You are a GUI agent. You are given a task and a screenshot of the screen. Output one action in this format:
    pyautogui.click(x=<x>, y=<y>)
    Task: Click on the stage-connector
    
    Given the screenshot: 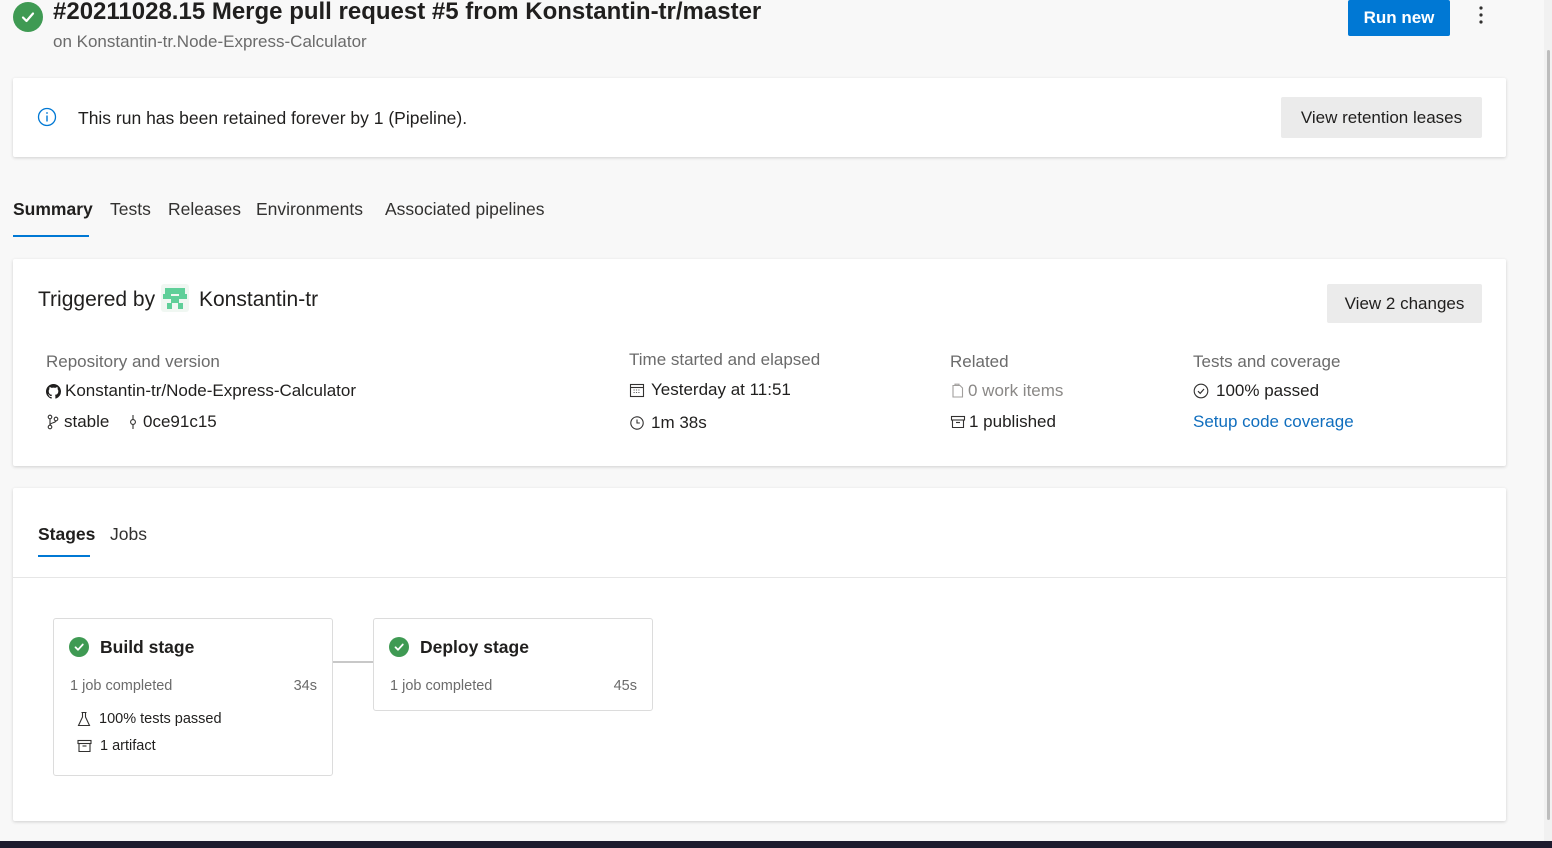 What is the action you would take?
    pyautogui.click(x=353, y=662)
    